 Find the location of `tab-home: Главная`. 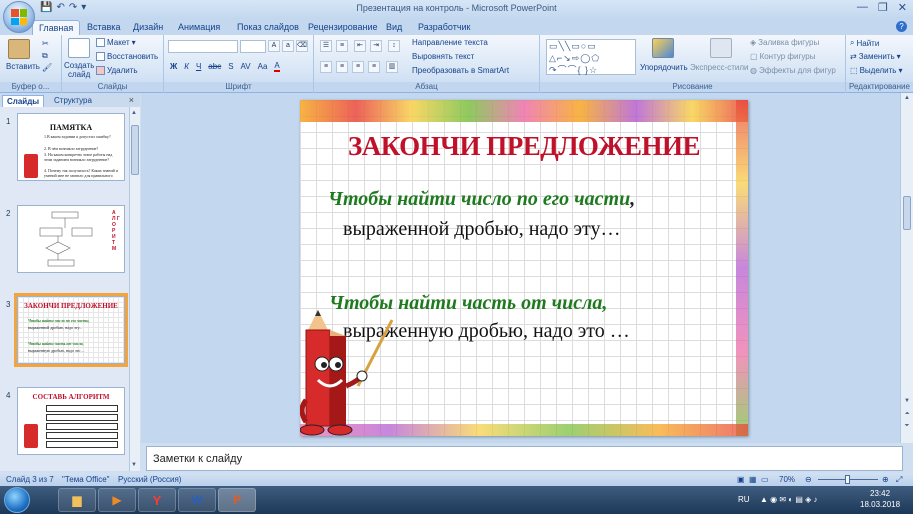

tab-home: Главная is located at coordinates (56, 27).